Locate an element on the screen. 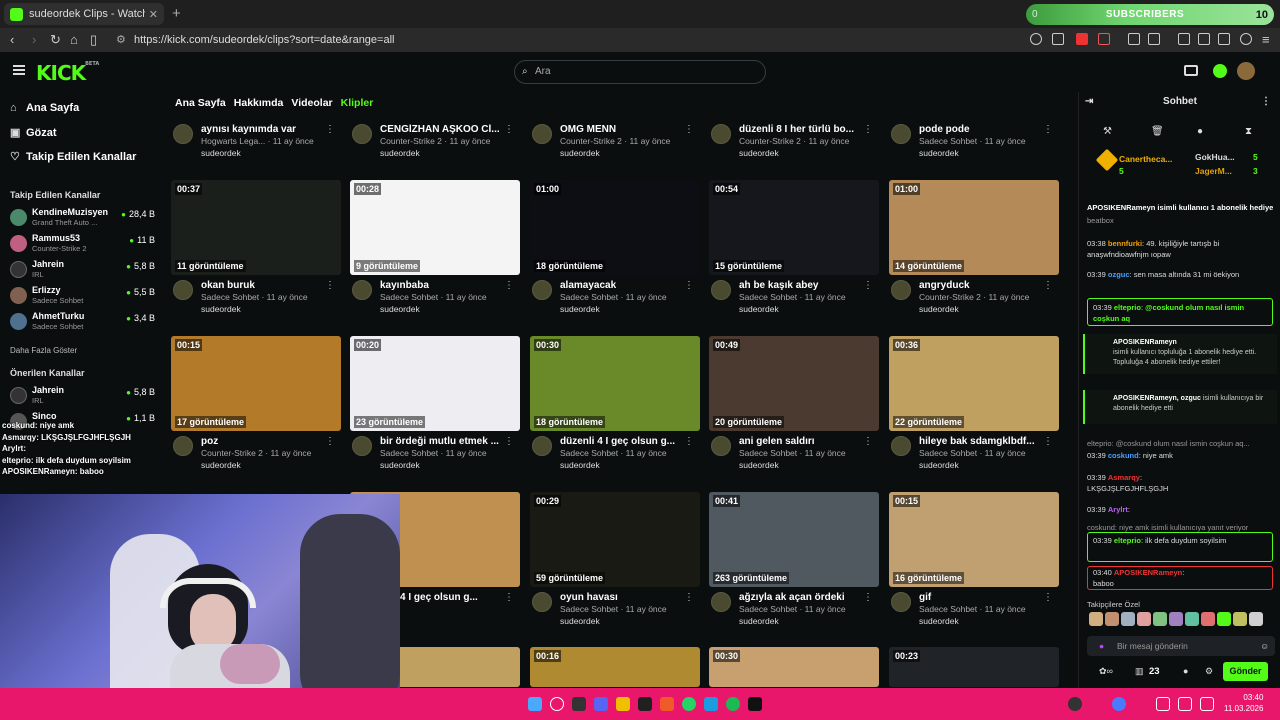 This screenshot has height=720, width=1280. spotify-icon is located at coordinates (733, 704).